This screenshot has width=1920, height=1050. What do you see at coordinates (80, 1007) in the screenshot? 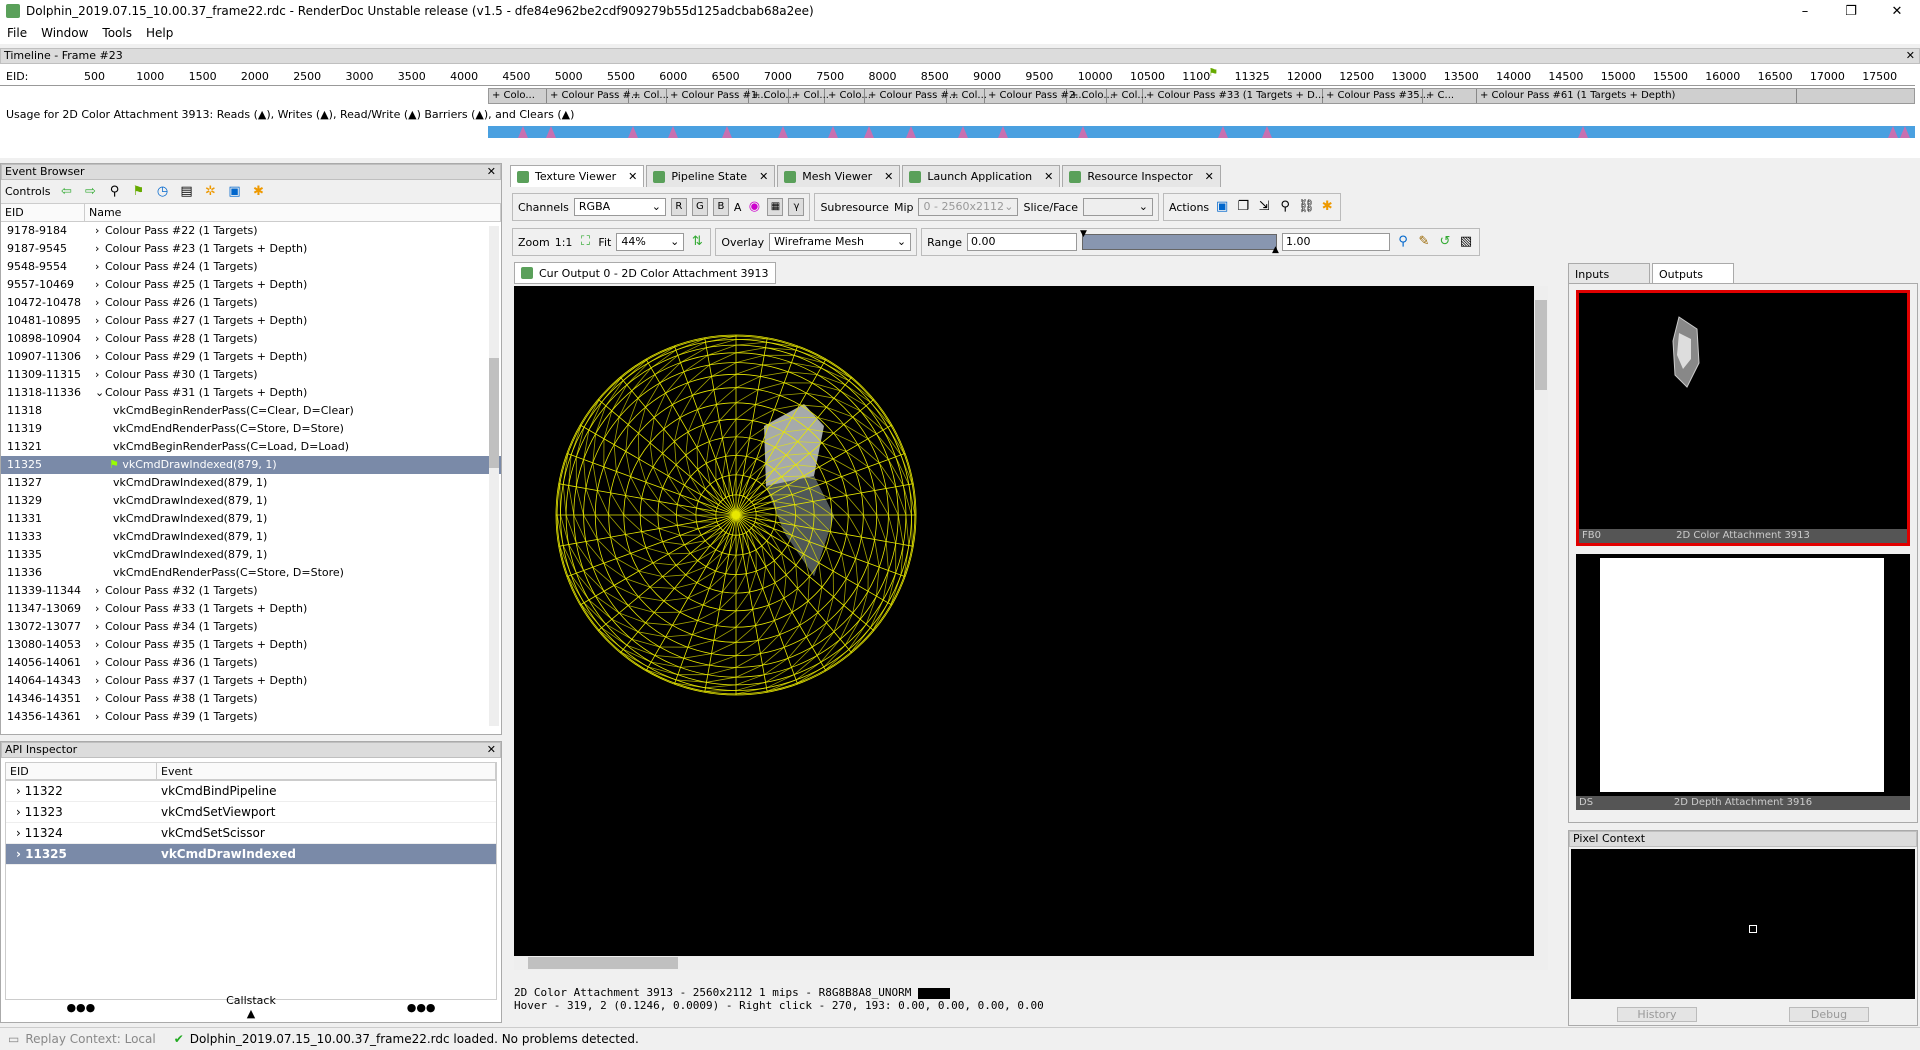
I see `more-dots-left: ●●●` at bounding box center [80, 1007].